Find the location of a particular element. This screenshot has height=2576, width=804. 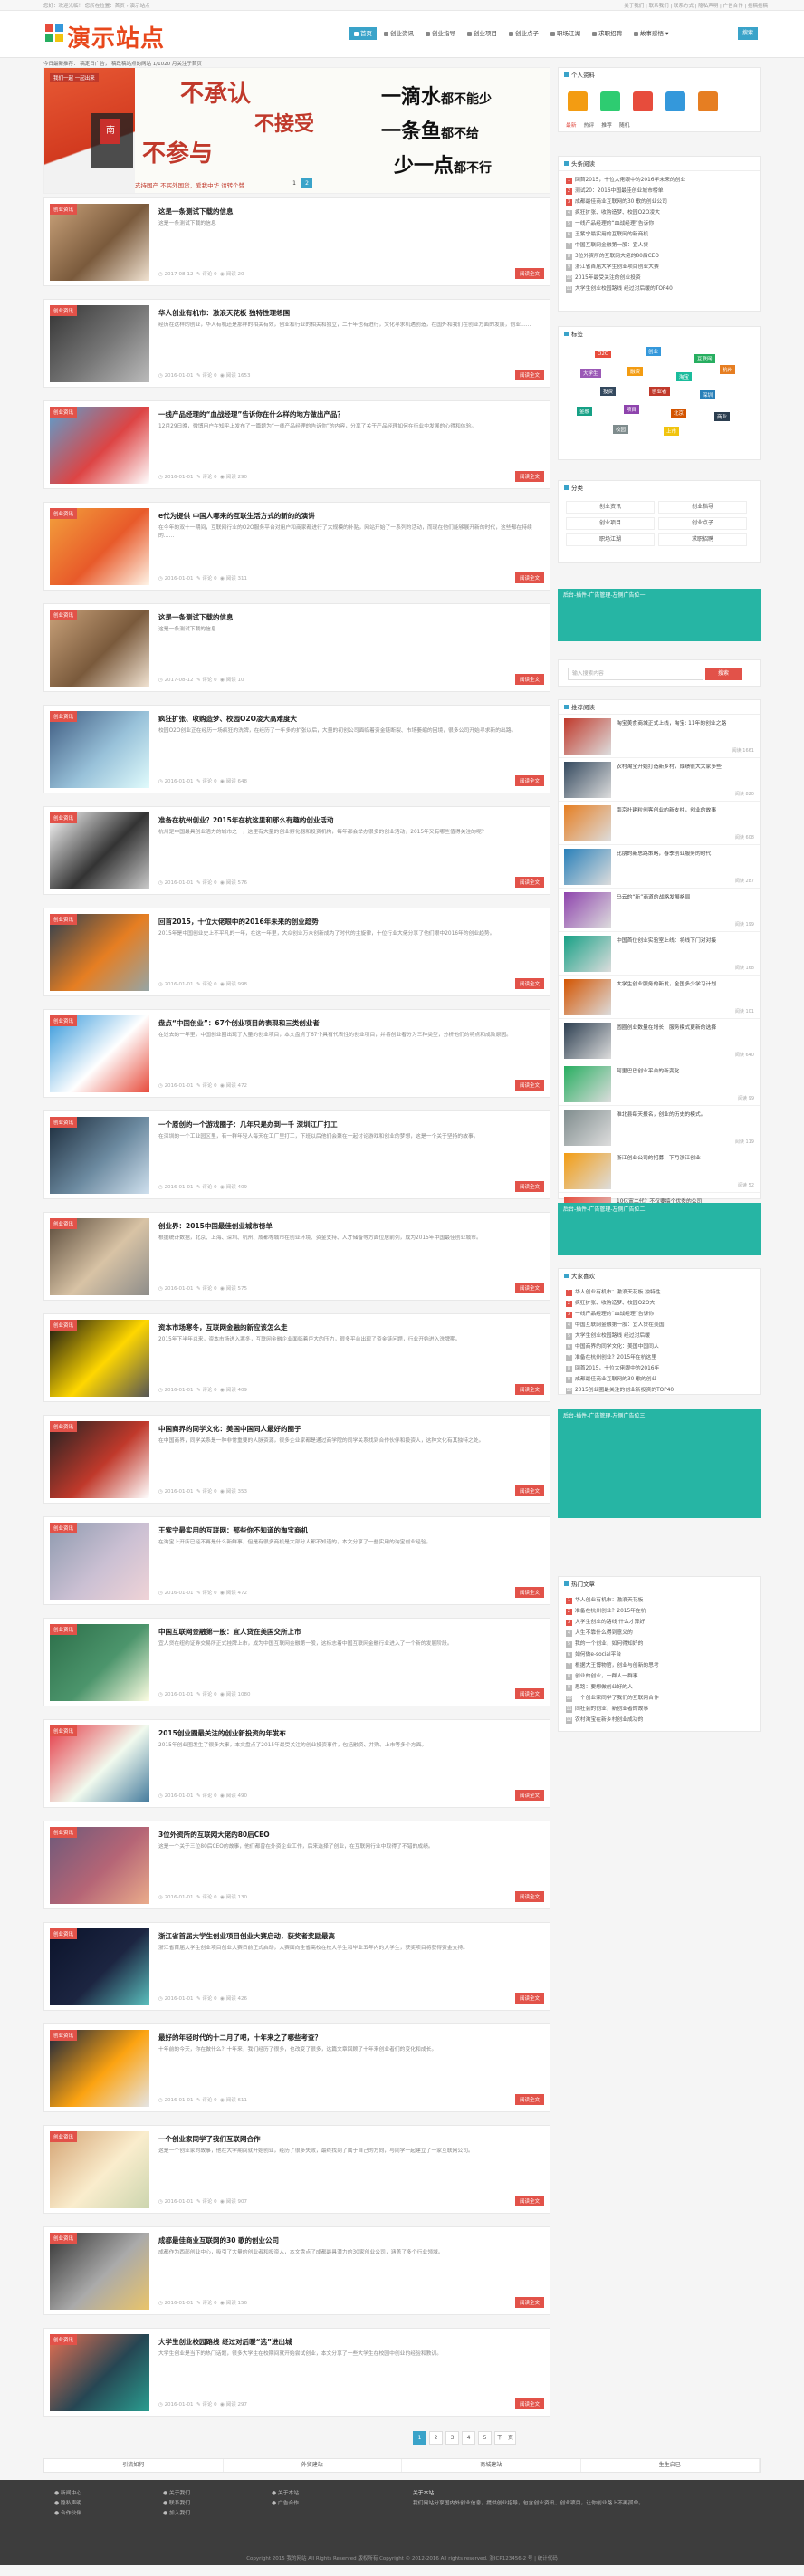

site-logo: 演示站点 is located at coordinates (106, 36).